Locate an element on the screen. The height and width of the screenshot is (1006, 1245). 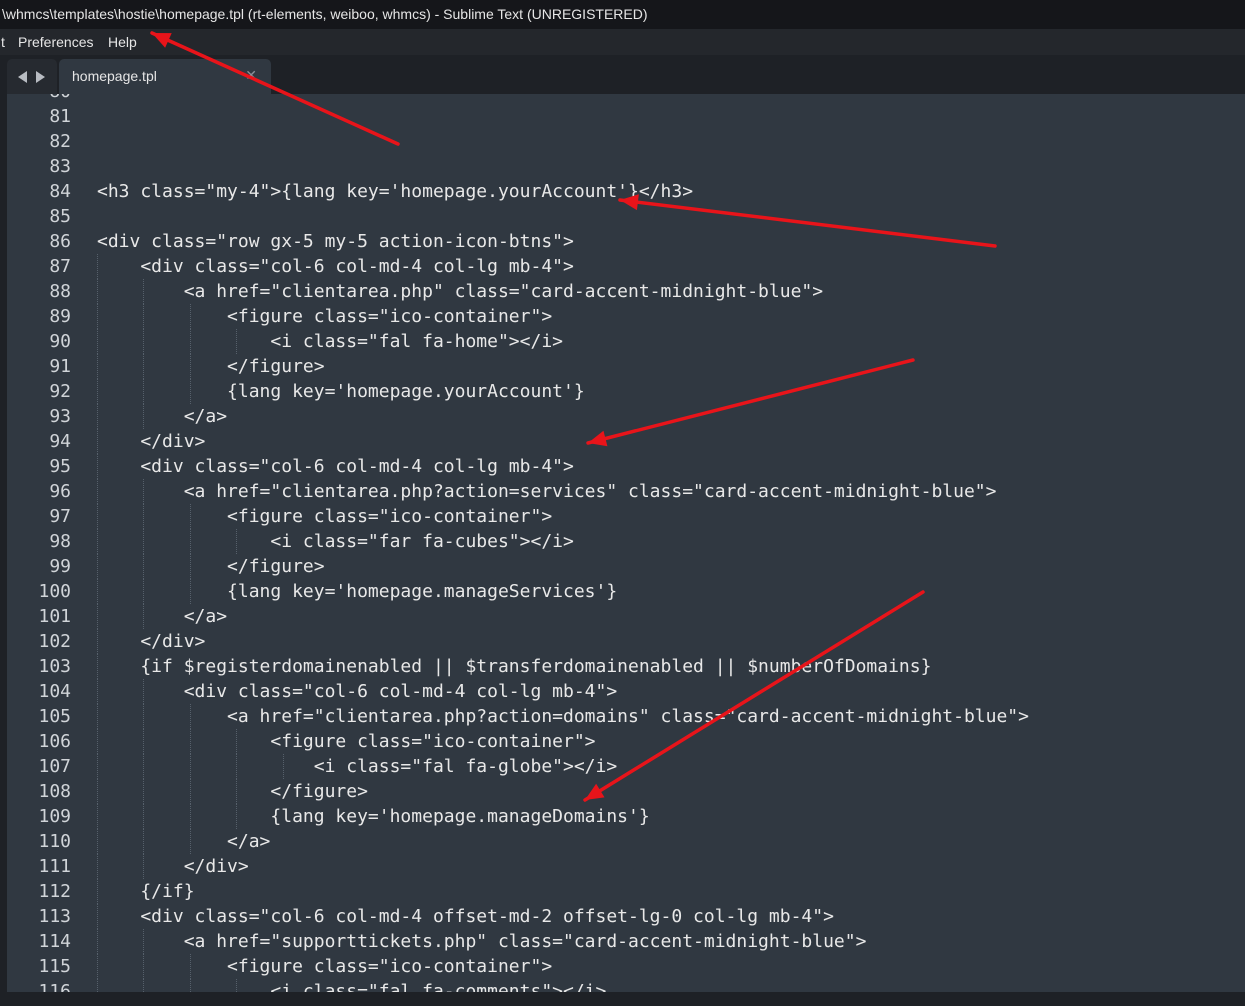
status-bar is located at coordinates (622, 999).